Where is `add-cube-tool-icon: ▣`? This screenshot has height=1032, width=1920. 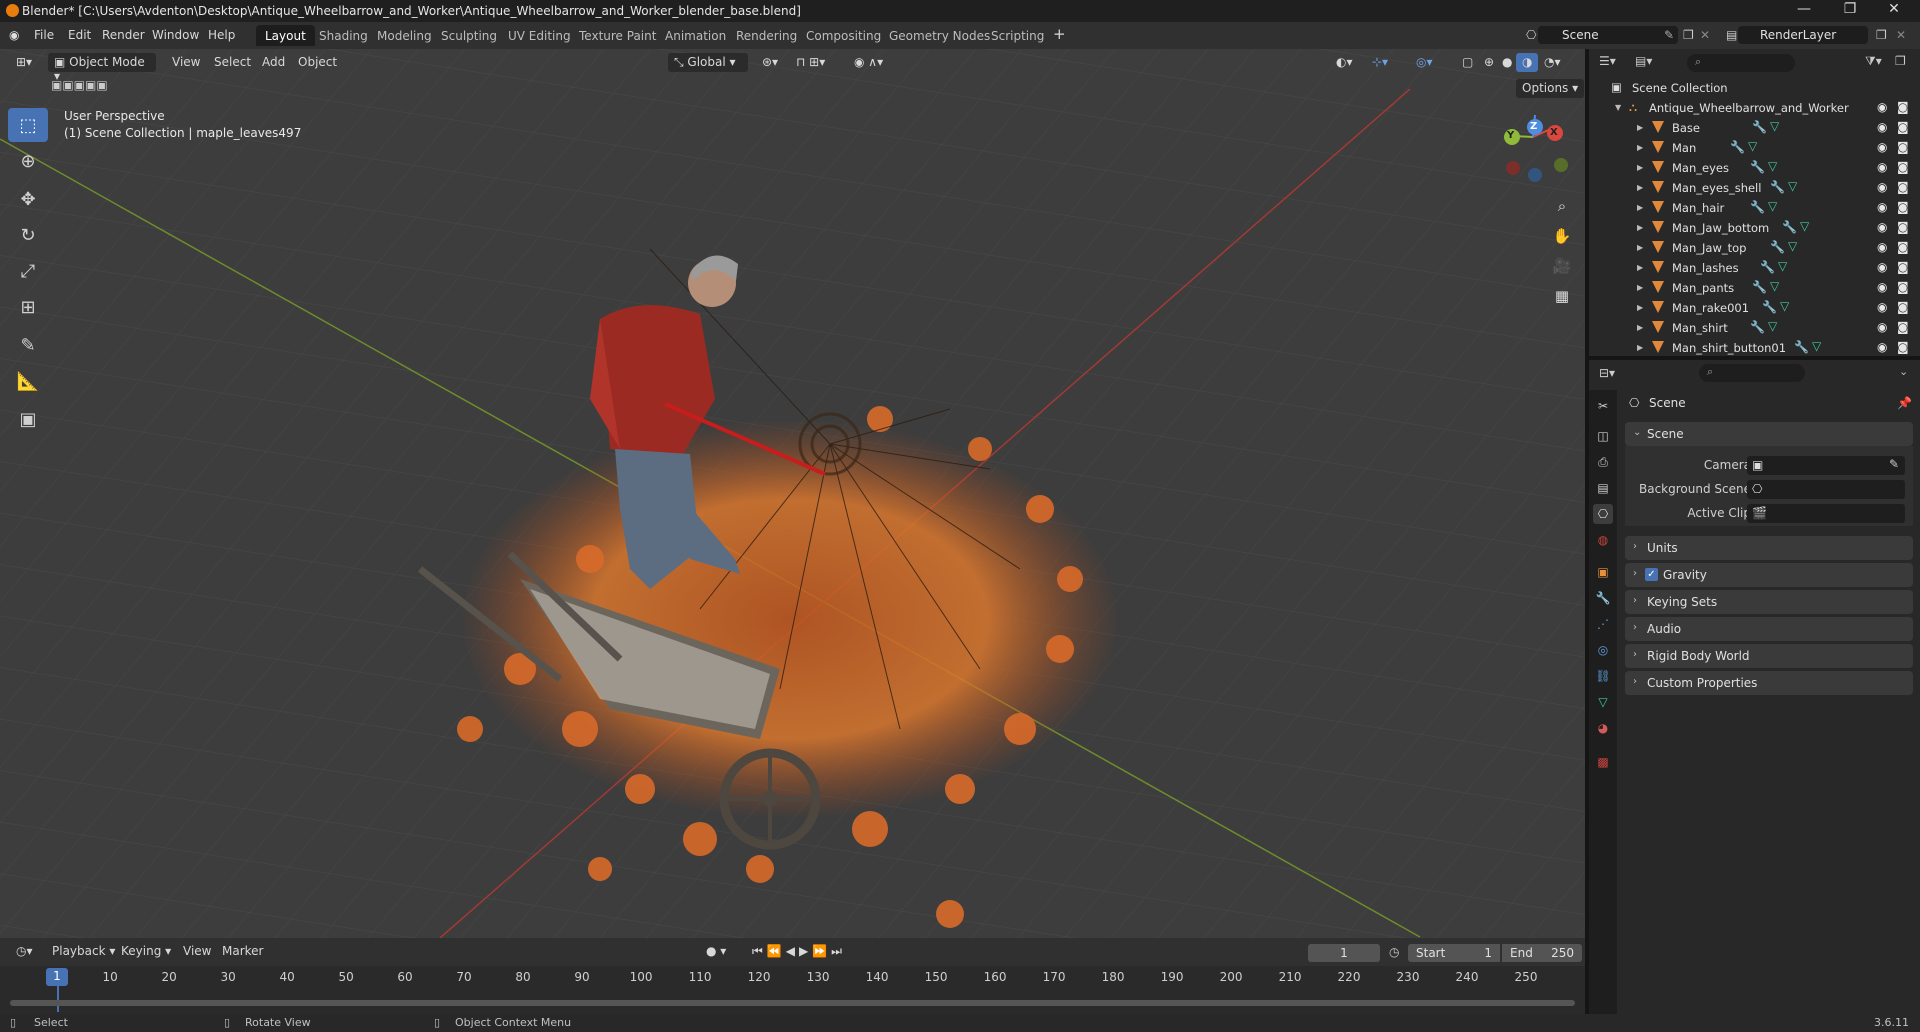
add-cube-tool-icon: ▣ is located at coordinates (28, 419).